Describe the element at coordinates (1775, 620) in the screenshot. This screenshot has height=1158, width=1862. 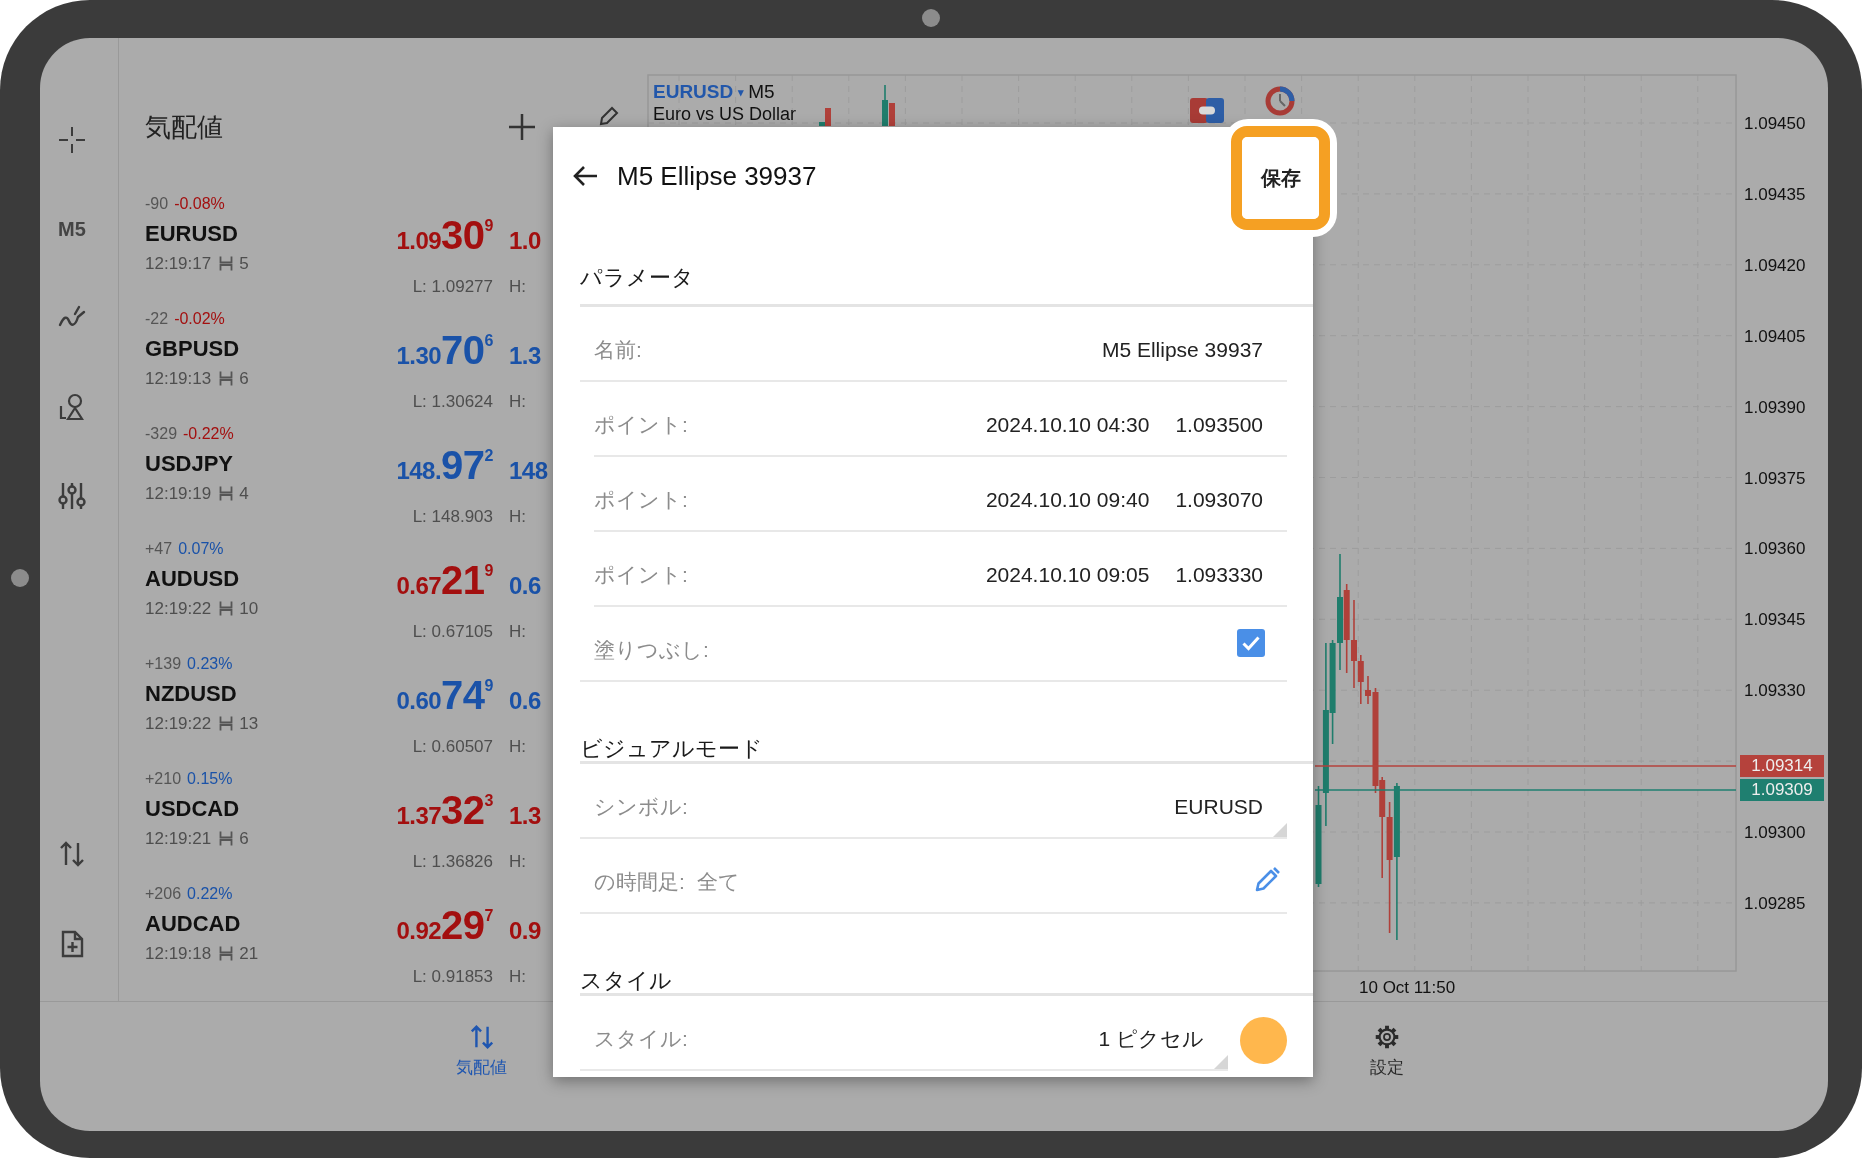
I see `price-label: 1.09345` at that location.